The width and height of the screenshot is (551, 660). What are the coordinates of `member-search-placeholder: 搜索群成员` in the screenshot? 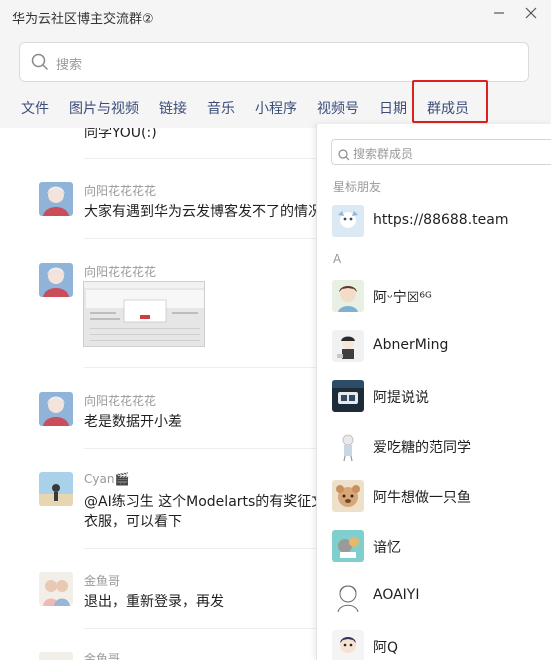 It's located at (383, 154).